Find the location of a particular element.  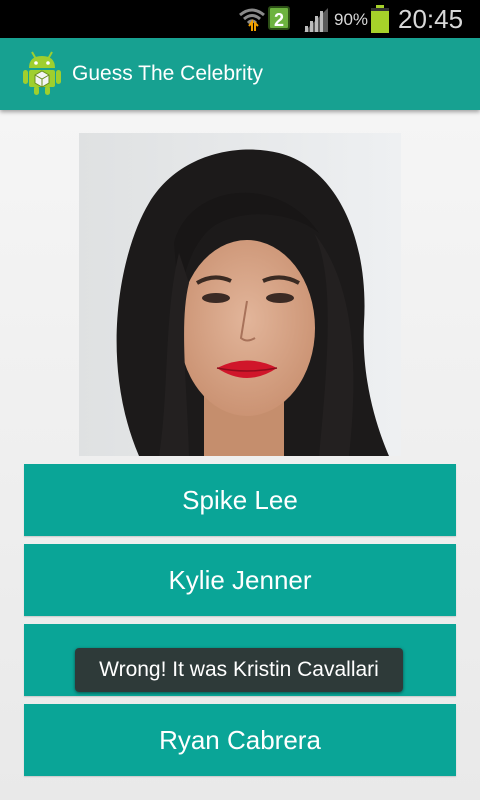

battery-icon is located at coordinates (380, 21).